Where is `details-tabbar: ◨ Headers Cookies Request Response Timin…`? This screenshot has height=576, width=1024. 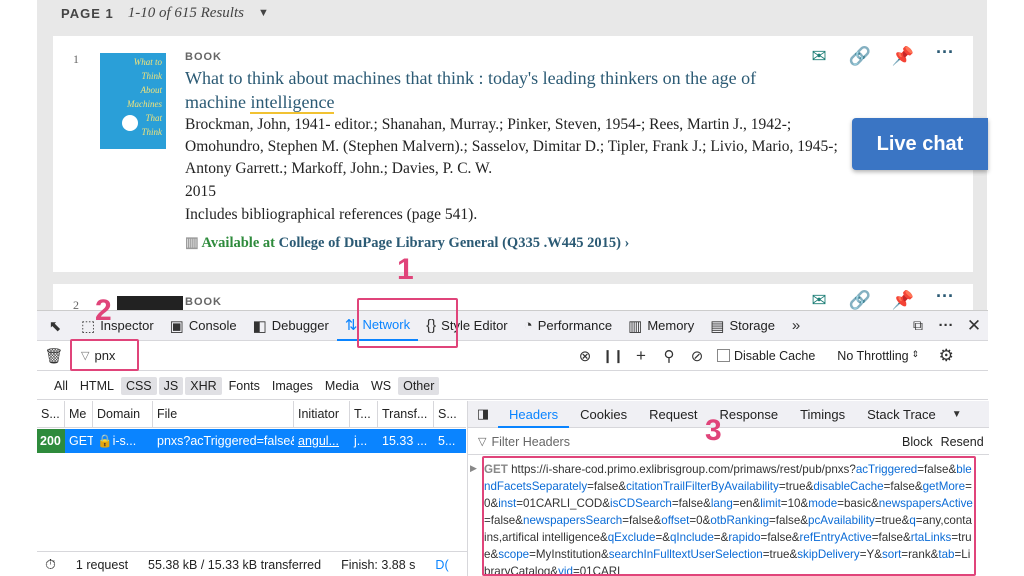 details-tabbar: ◨ Headers Cookies Request Response Timin… is located at coordinates (728, 414).